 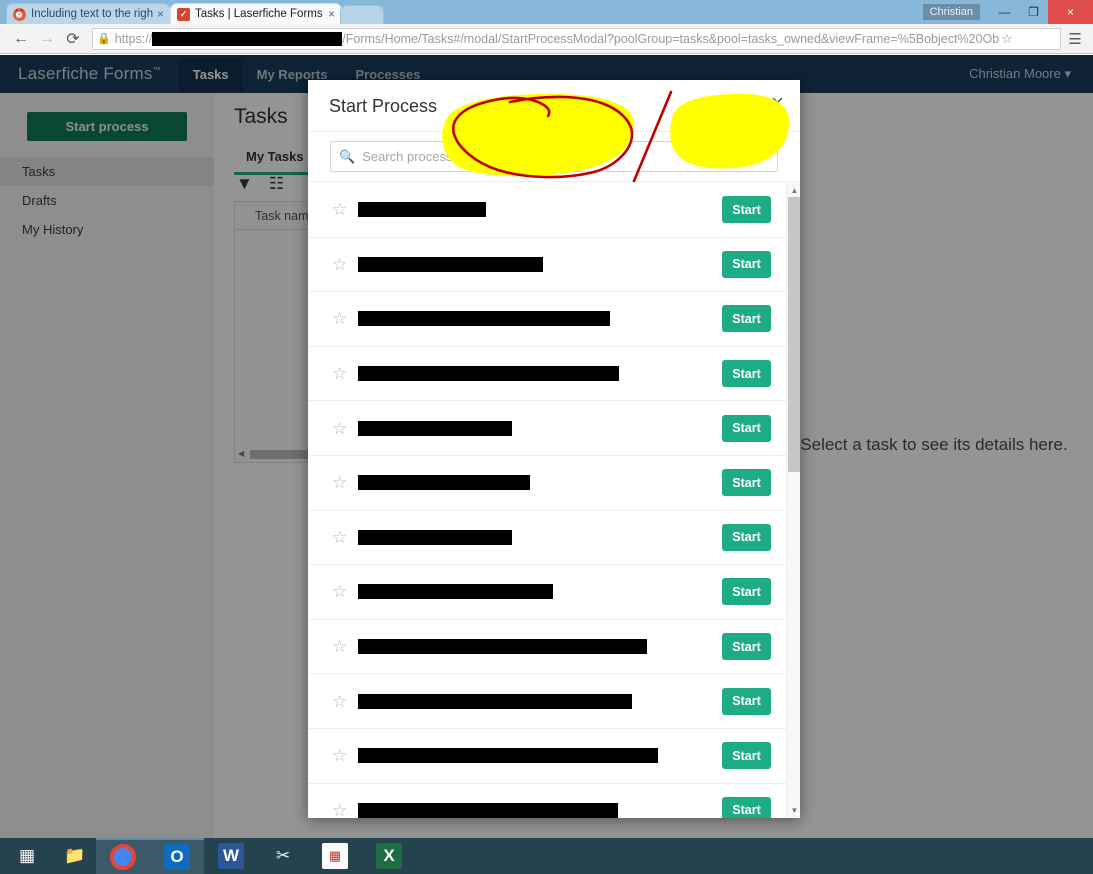 I want to click on back-icon: ←, so click(x=21, y=39).